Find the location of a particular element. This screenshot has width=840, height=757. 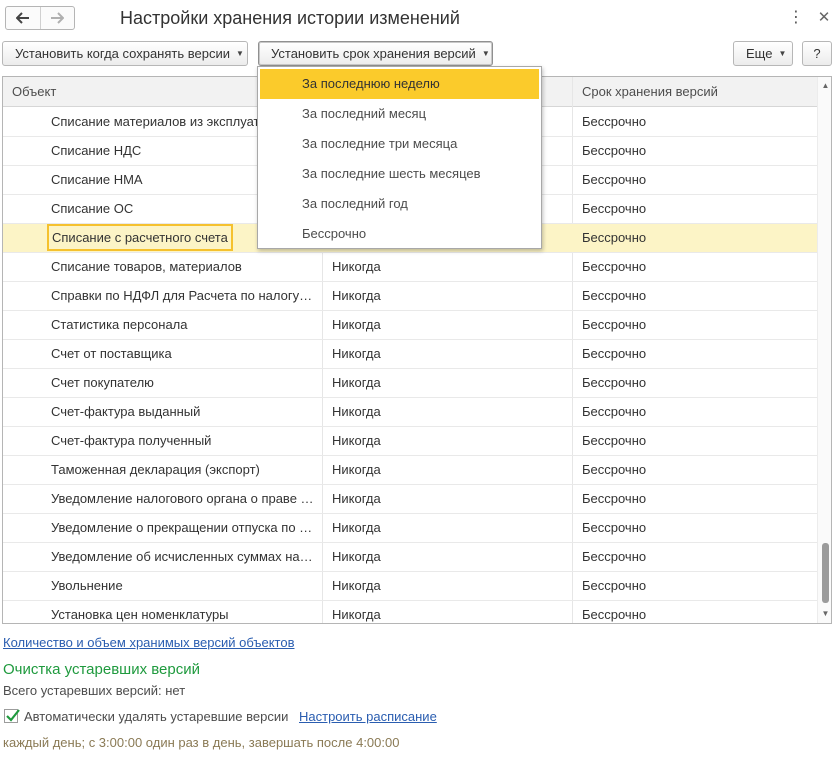

forward-button is located at coordinates (57, 18).